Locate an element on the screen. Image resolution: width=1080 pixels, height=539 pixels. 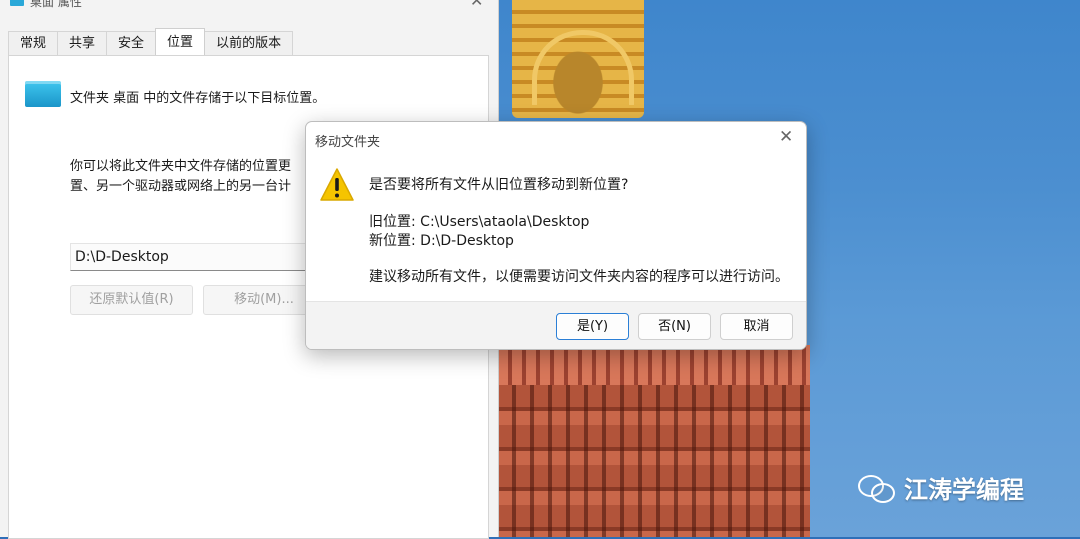
temple-image is located at coordinates (654, 441).